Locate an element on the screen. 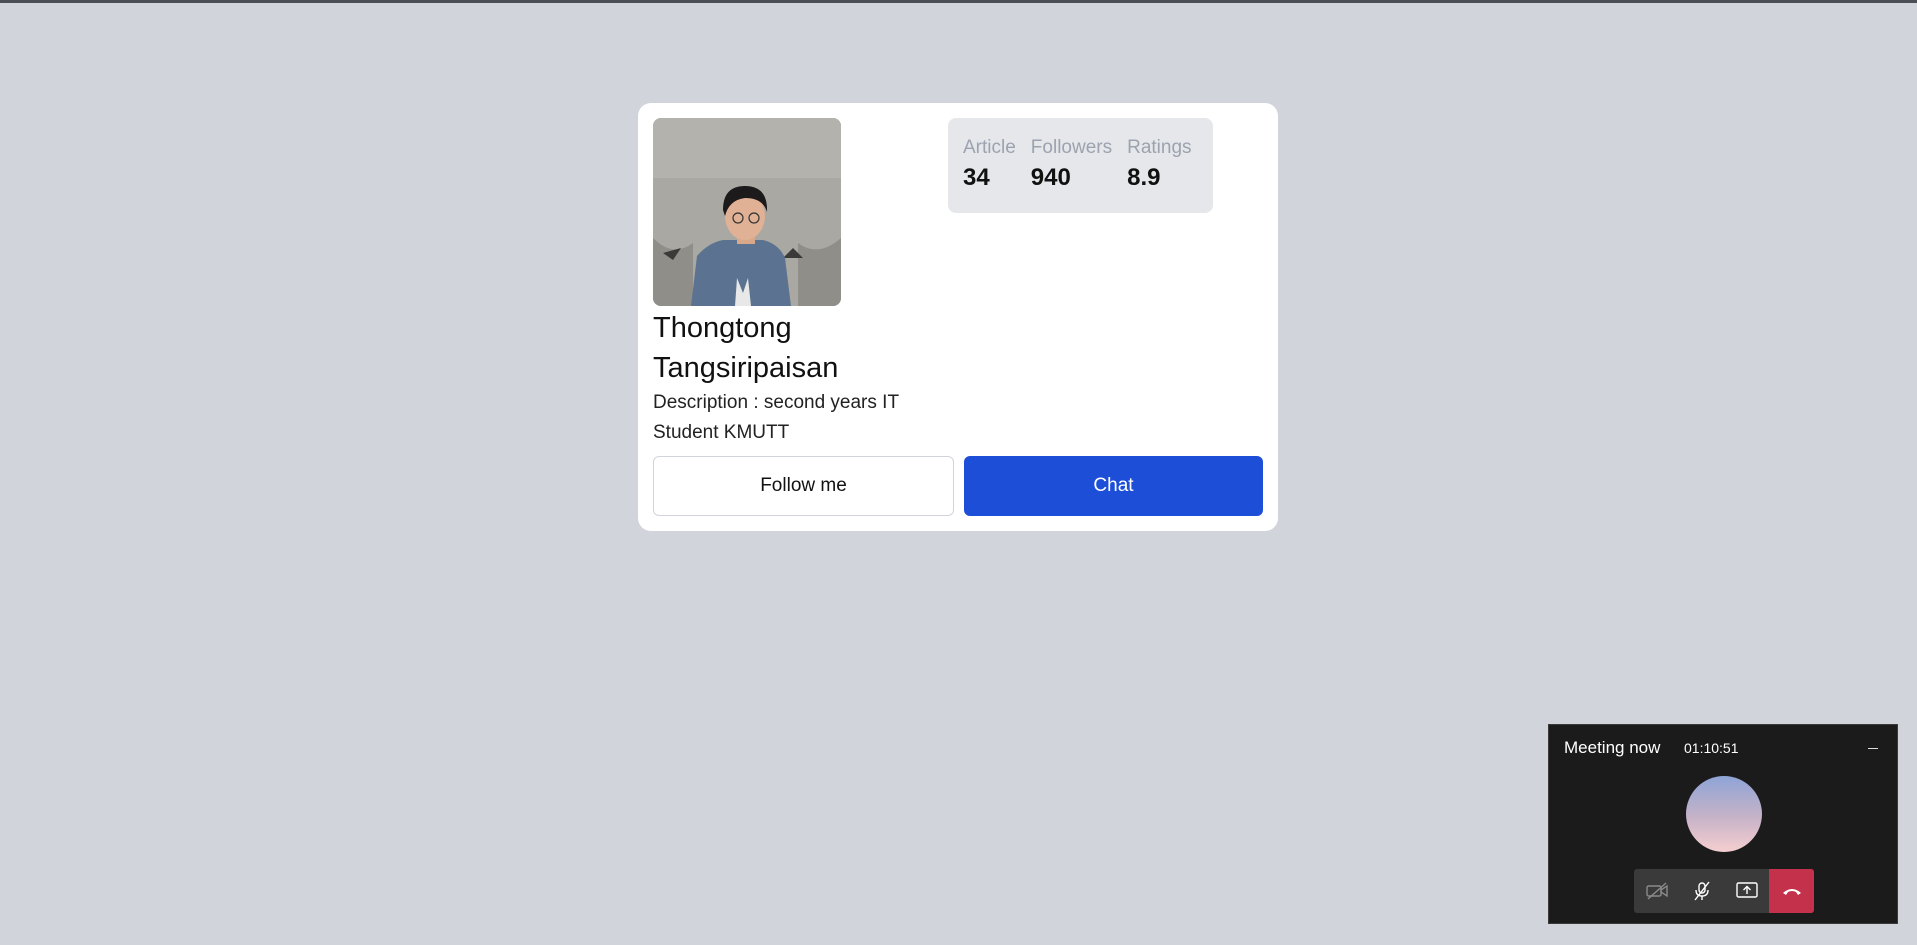 Image resolution: width=1917 pixels, height=945 pixels. follow-button: Follow me is located at coordinates (803, 486).